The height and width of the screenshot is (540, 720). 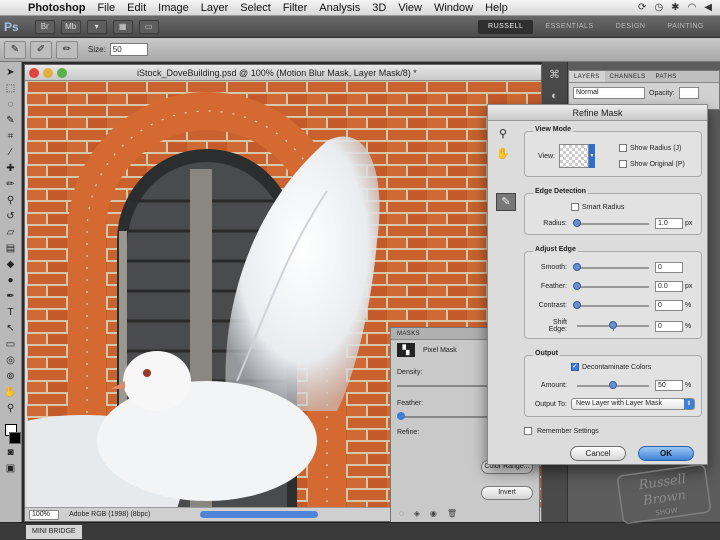 What do you see at coordinates (11, 105) in the screenshot?
I see `lasso-tool-icon: ◌` at bounding box center [11, 105].